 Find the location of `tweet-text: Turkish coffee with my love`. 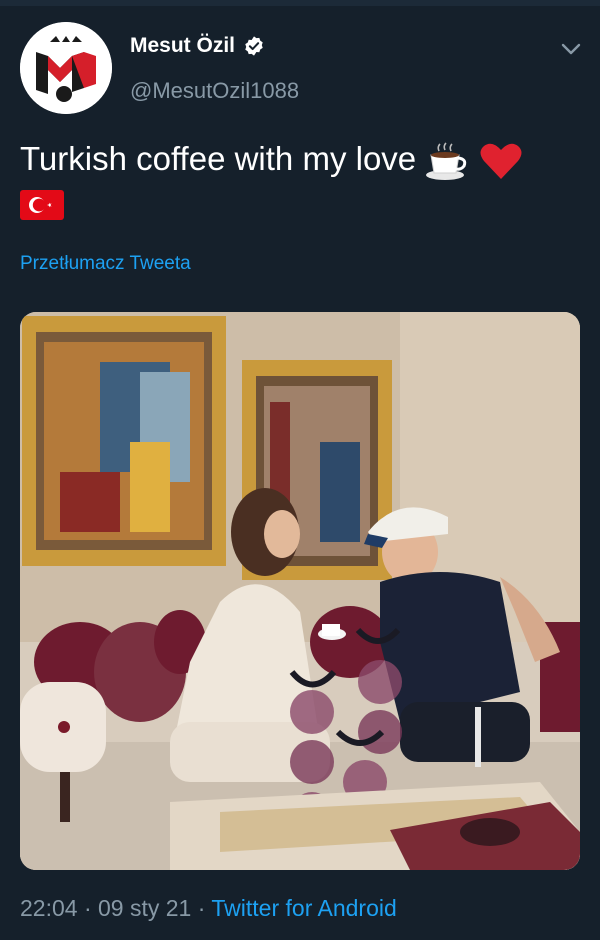

tweet-text: Turkish coffee with my love is located at coordinates (271, 159).